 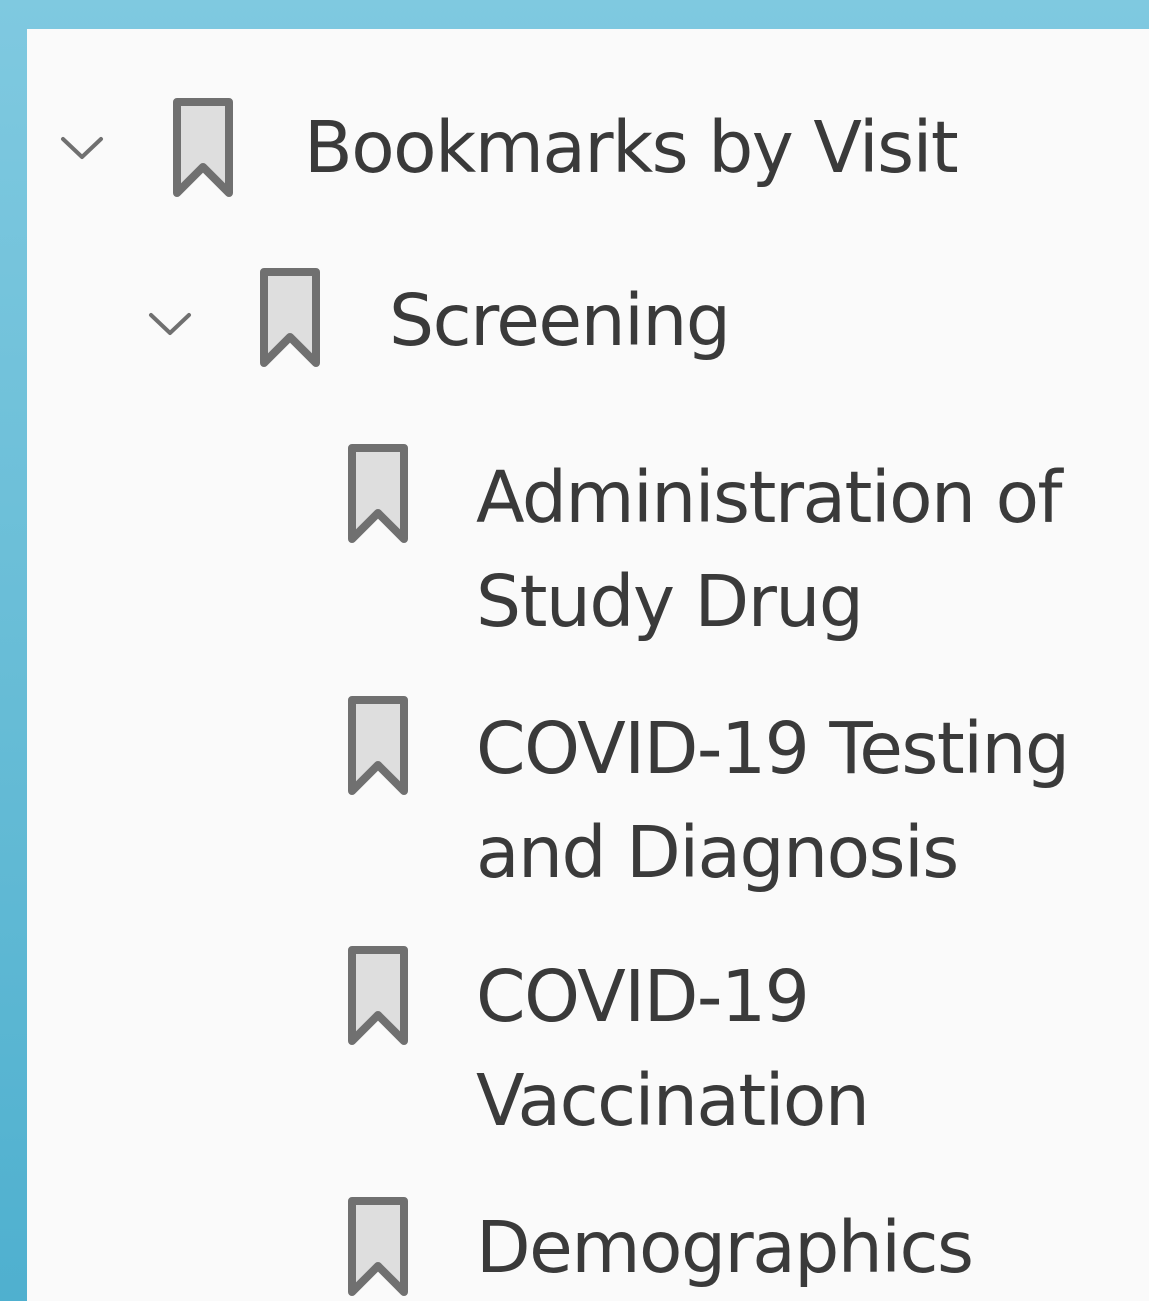 I want to click on bookmark-item-screening: Screening, so click(x=588, y=336).